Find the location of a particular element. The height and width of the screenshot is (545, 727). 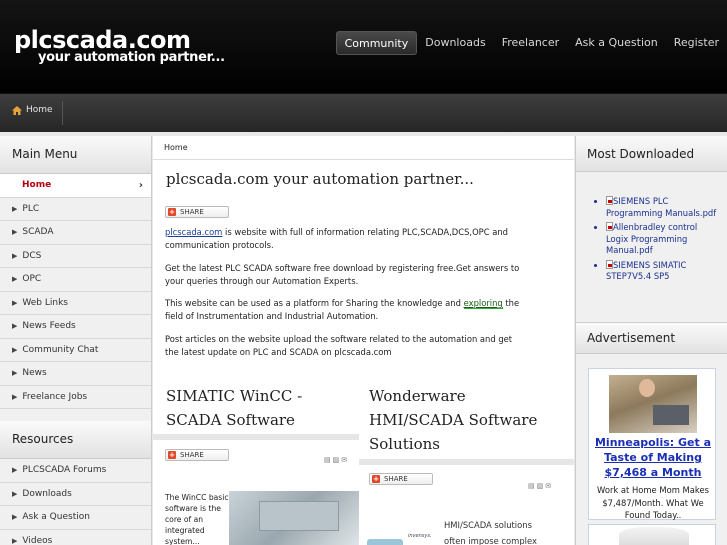

wonderware-print-email-icons: ▤▨✉ is located at coordinates (540, 486).